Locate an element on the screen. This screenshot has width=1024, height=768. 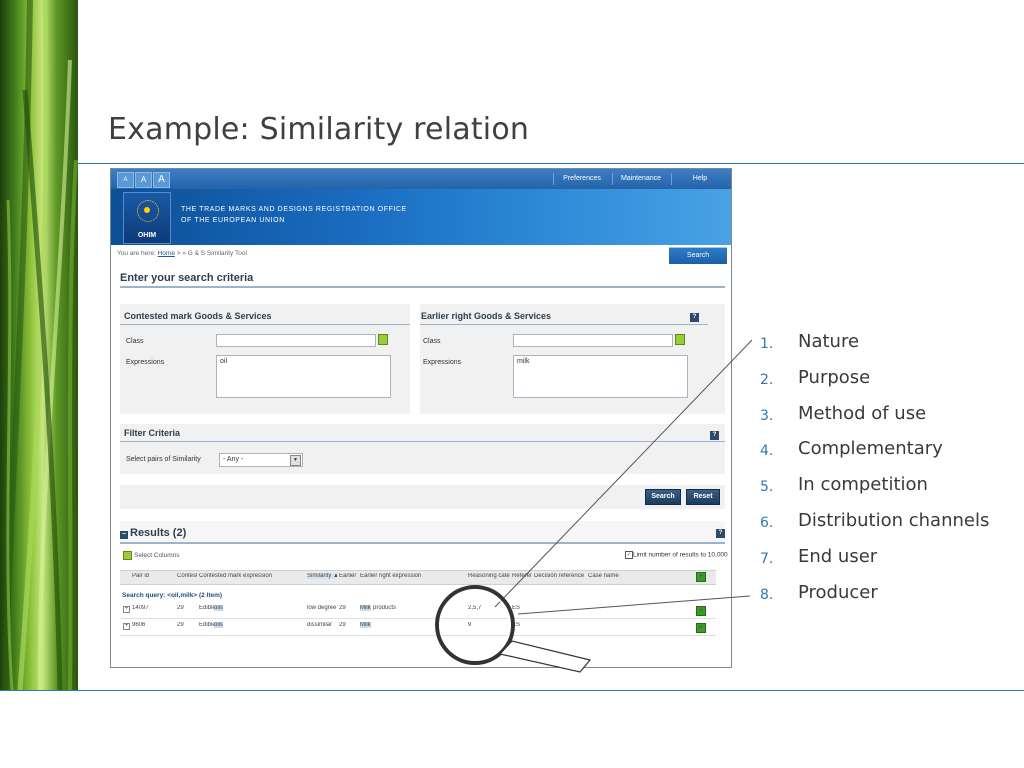
list-number: 5. is located at coordinates (767, 487).